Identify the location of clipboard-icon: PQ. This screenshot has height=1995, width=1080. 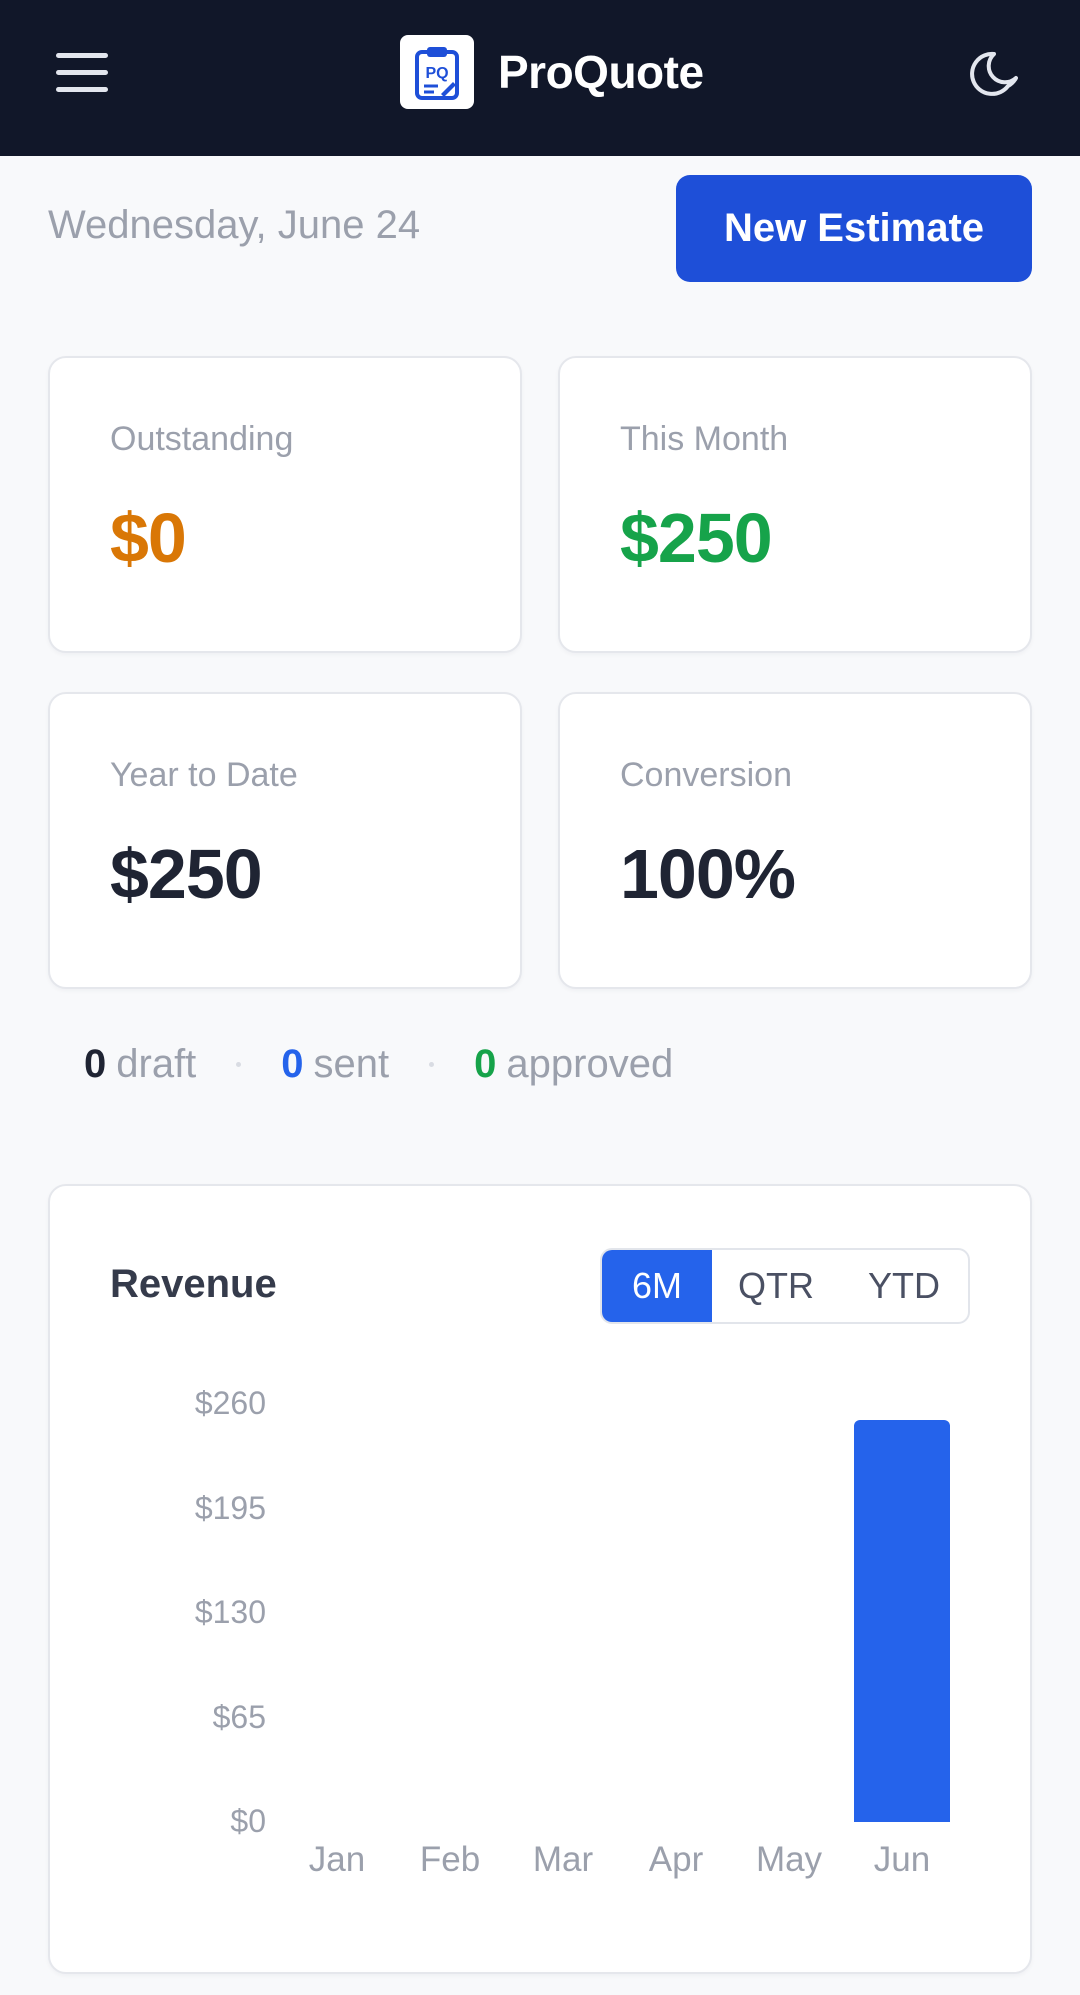
(437, 73).